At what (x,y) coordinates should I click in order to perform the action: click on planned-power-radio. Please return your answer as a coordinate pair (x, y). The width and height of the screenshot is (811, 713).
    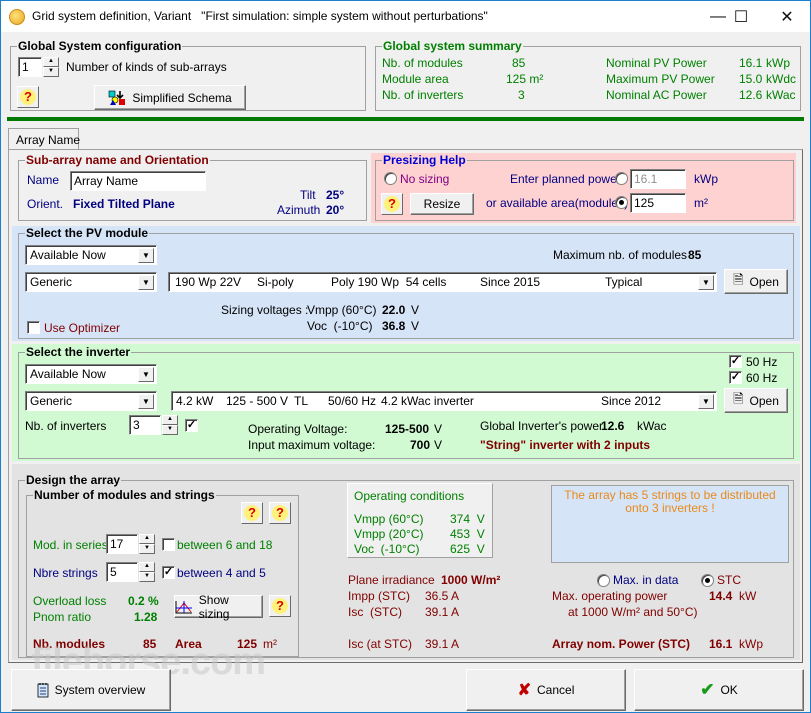
    Looking at the image, I should click on (621, 178).